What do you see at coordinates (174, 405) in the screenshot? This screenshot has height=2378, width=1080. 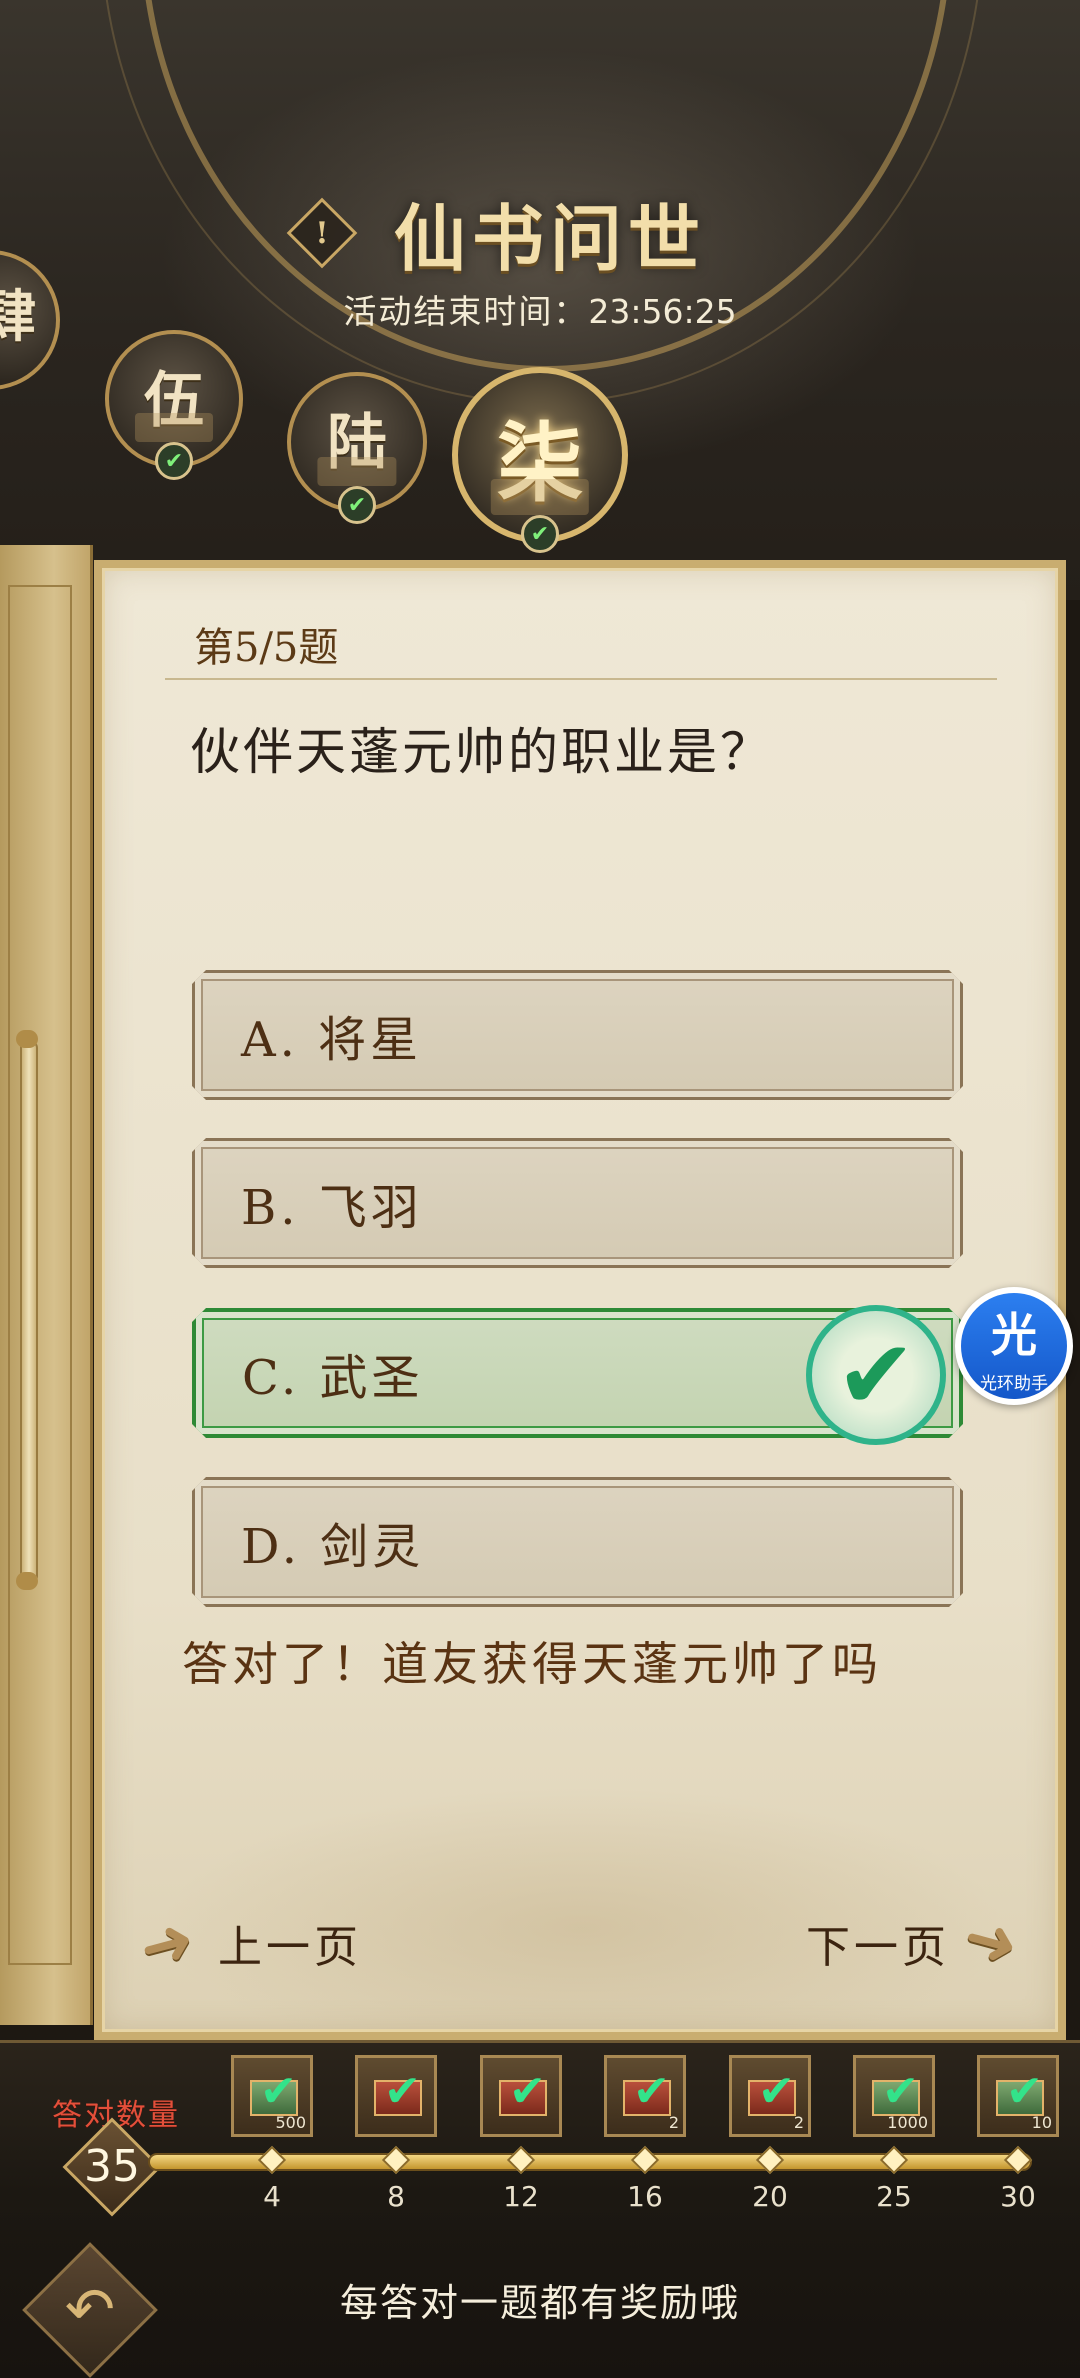 I see `chapter-5-medallion: 伍 ✔` at bounding box center [174, 405].